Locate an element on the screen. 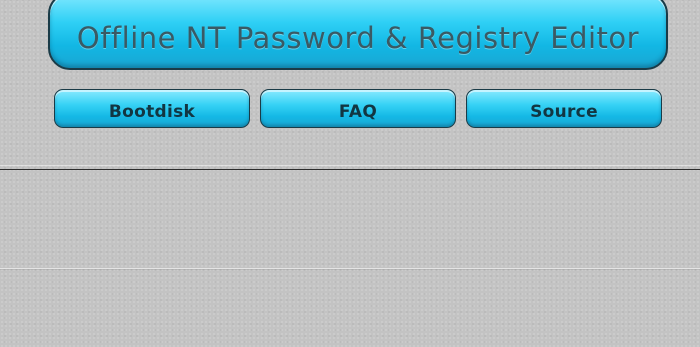 The width and height of the screenshot is (700, 347). nav-faq-label: FAQ is located at coordinates (358, 111).